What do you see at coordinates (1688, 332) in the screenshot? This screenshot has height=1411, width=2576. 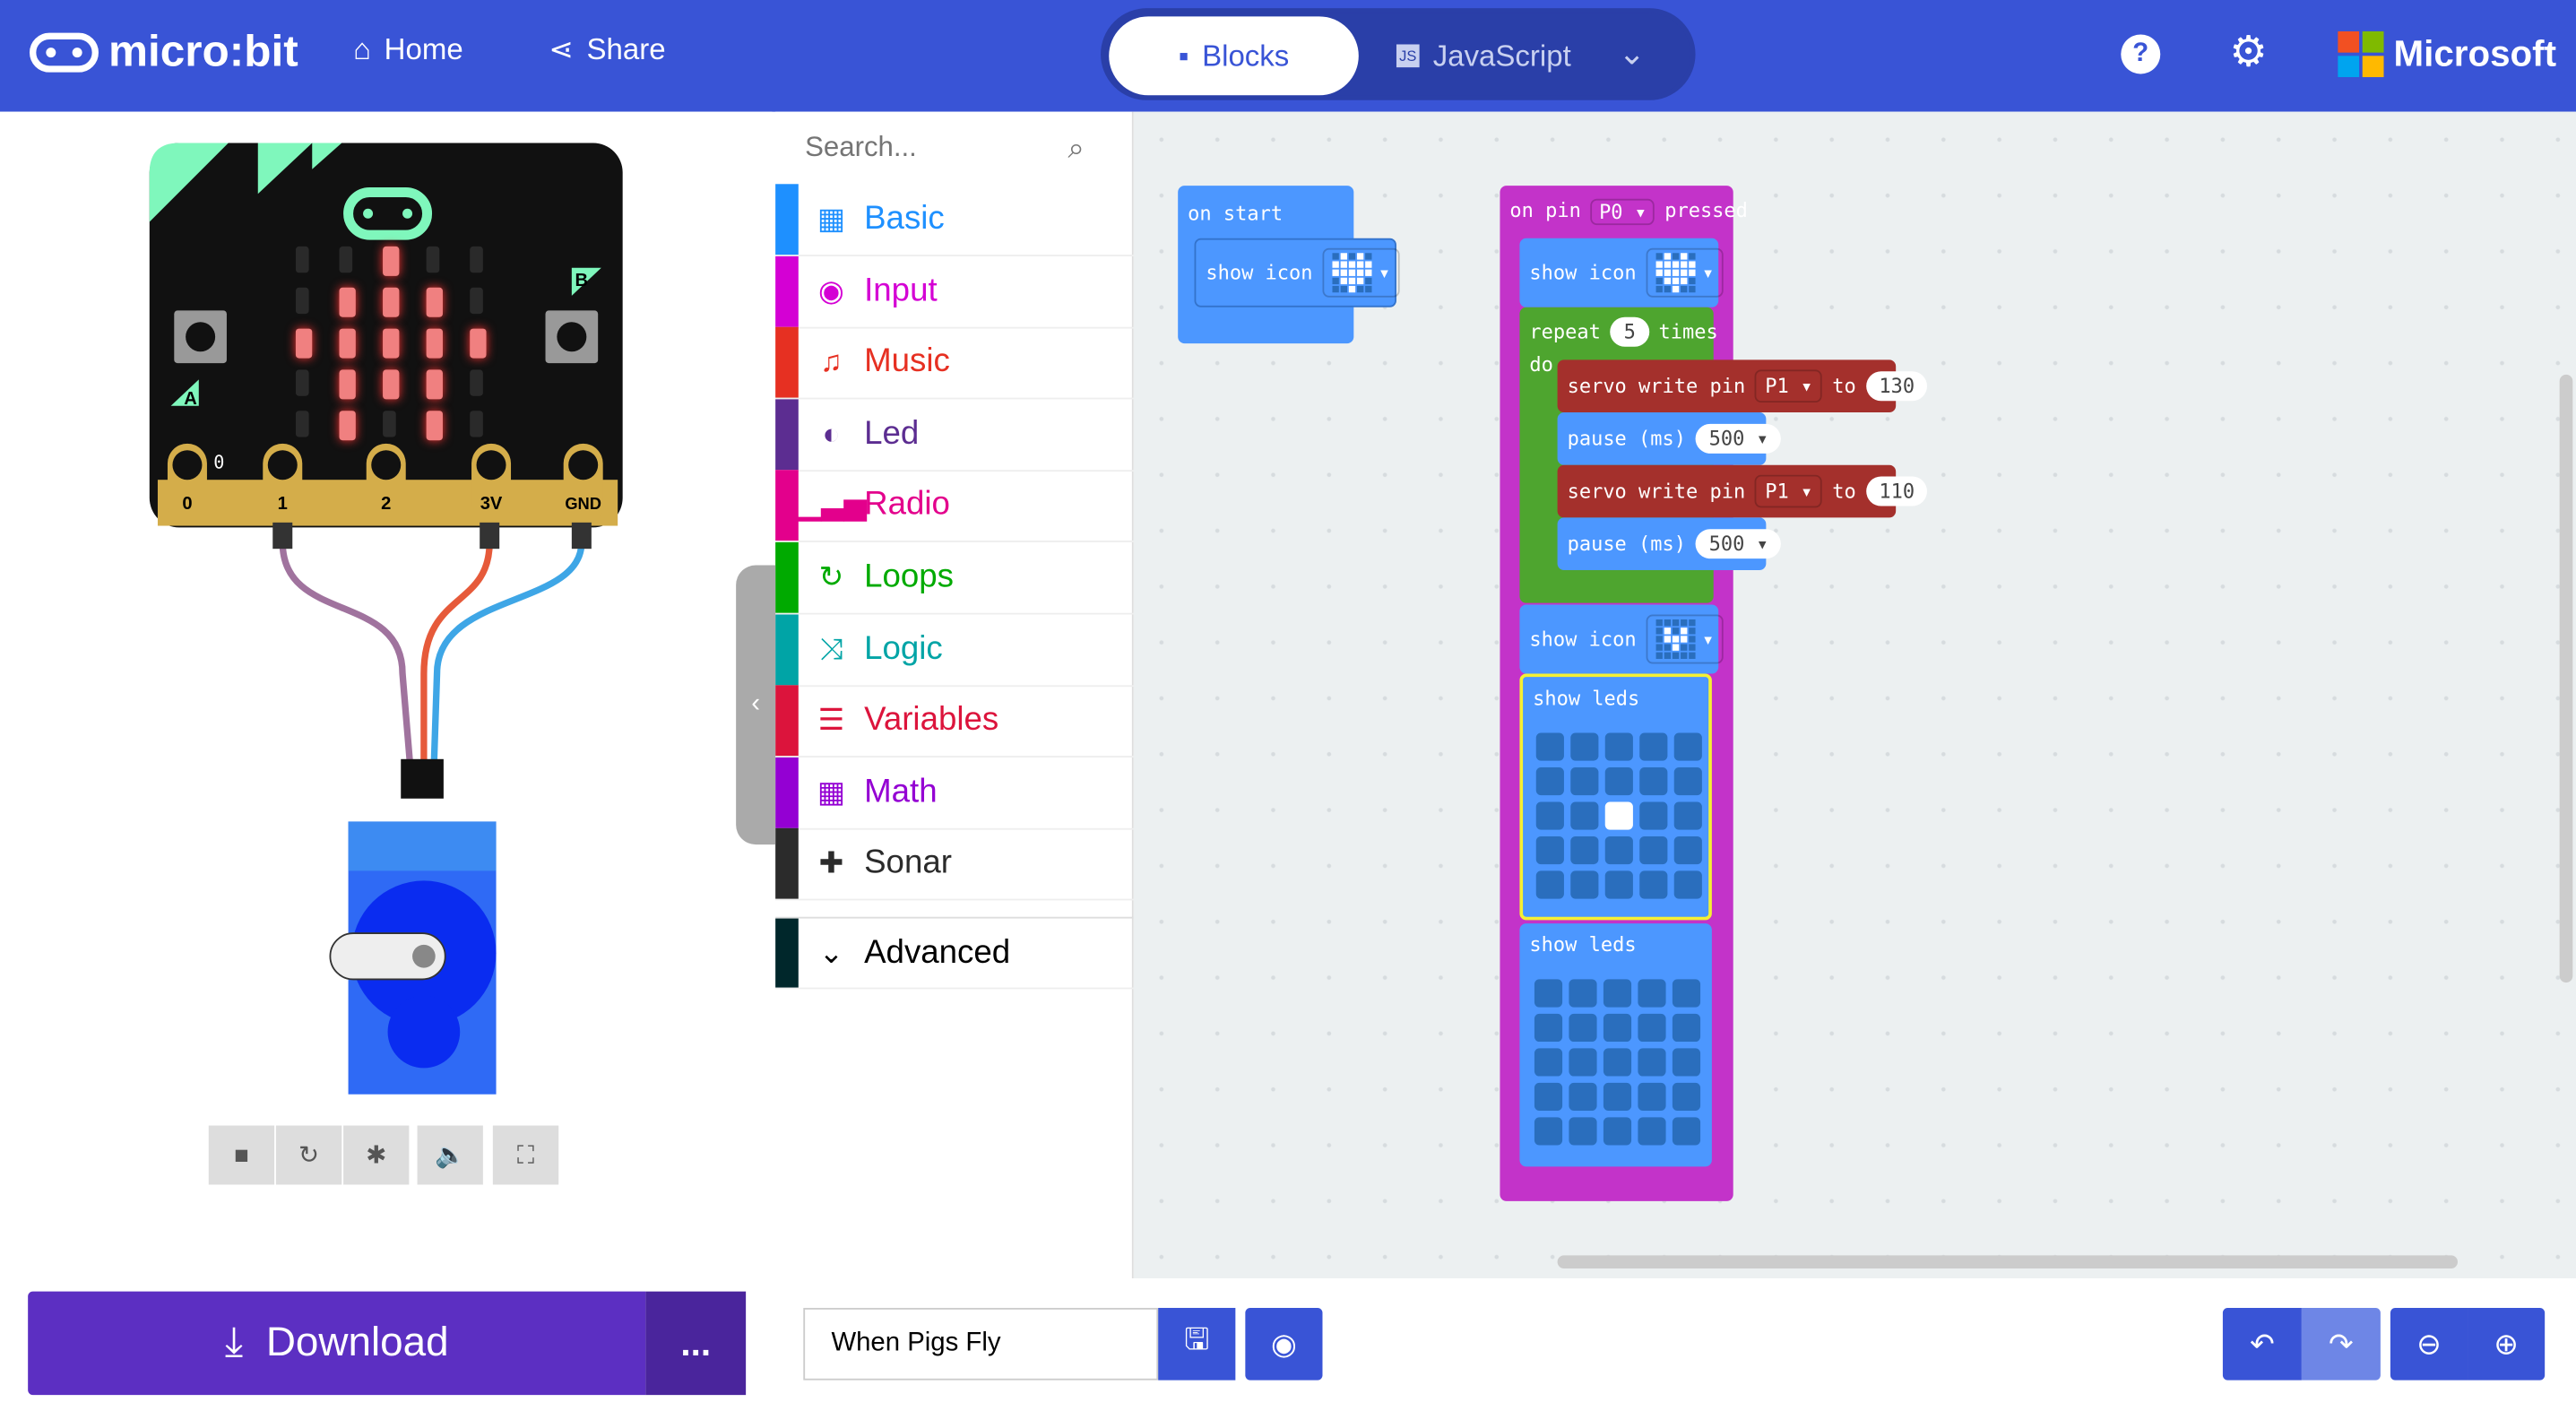 I see `times-label: times` at bounding box center [1688, 332].